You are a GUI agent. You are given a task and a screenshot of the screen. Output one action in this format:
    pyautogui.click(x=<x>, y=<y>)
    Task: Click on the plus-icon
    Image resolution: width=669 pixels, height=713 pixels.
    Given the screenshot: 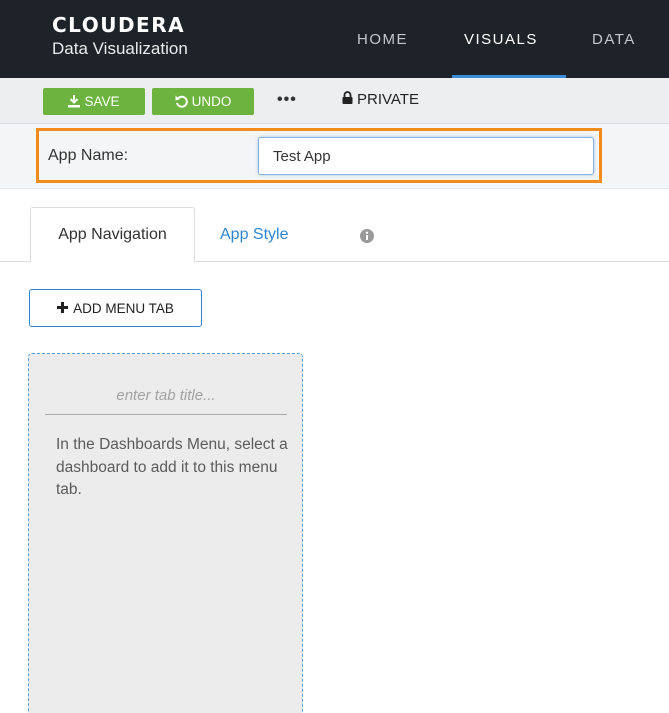 What is the action you would take?
    pyautogui.click(x=63, y=308)
    